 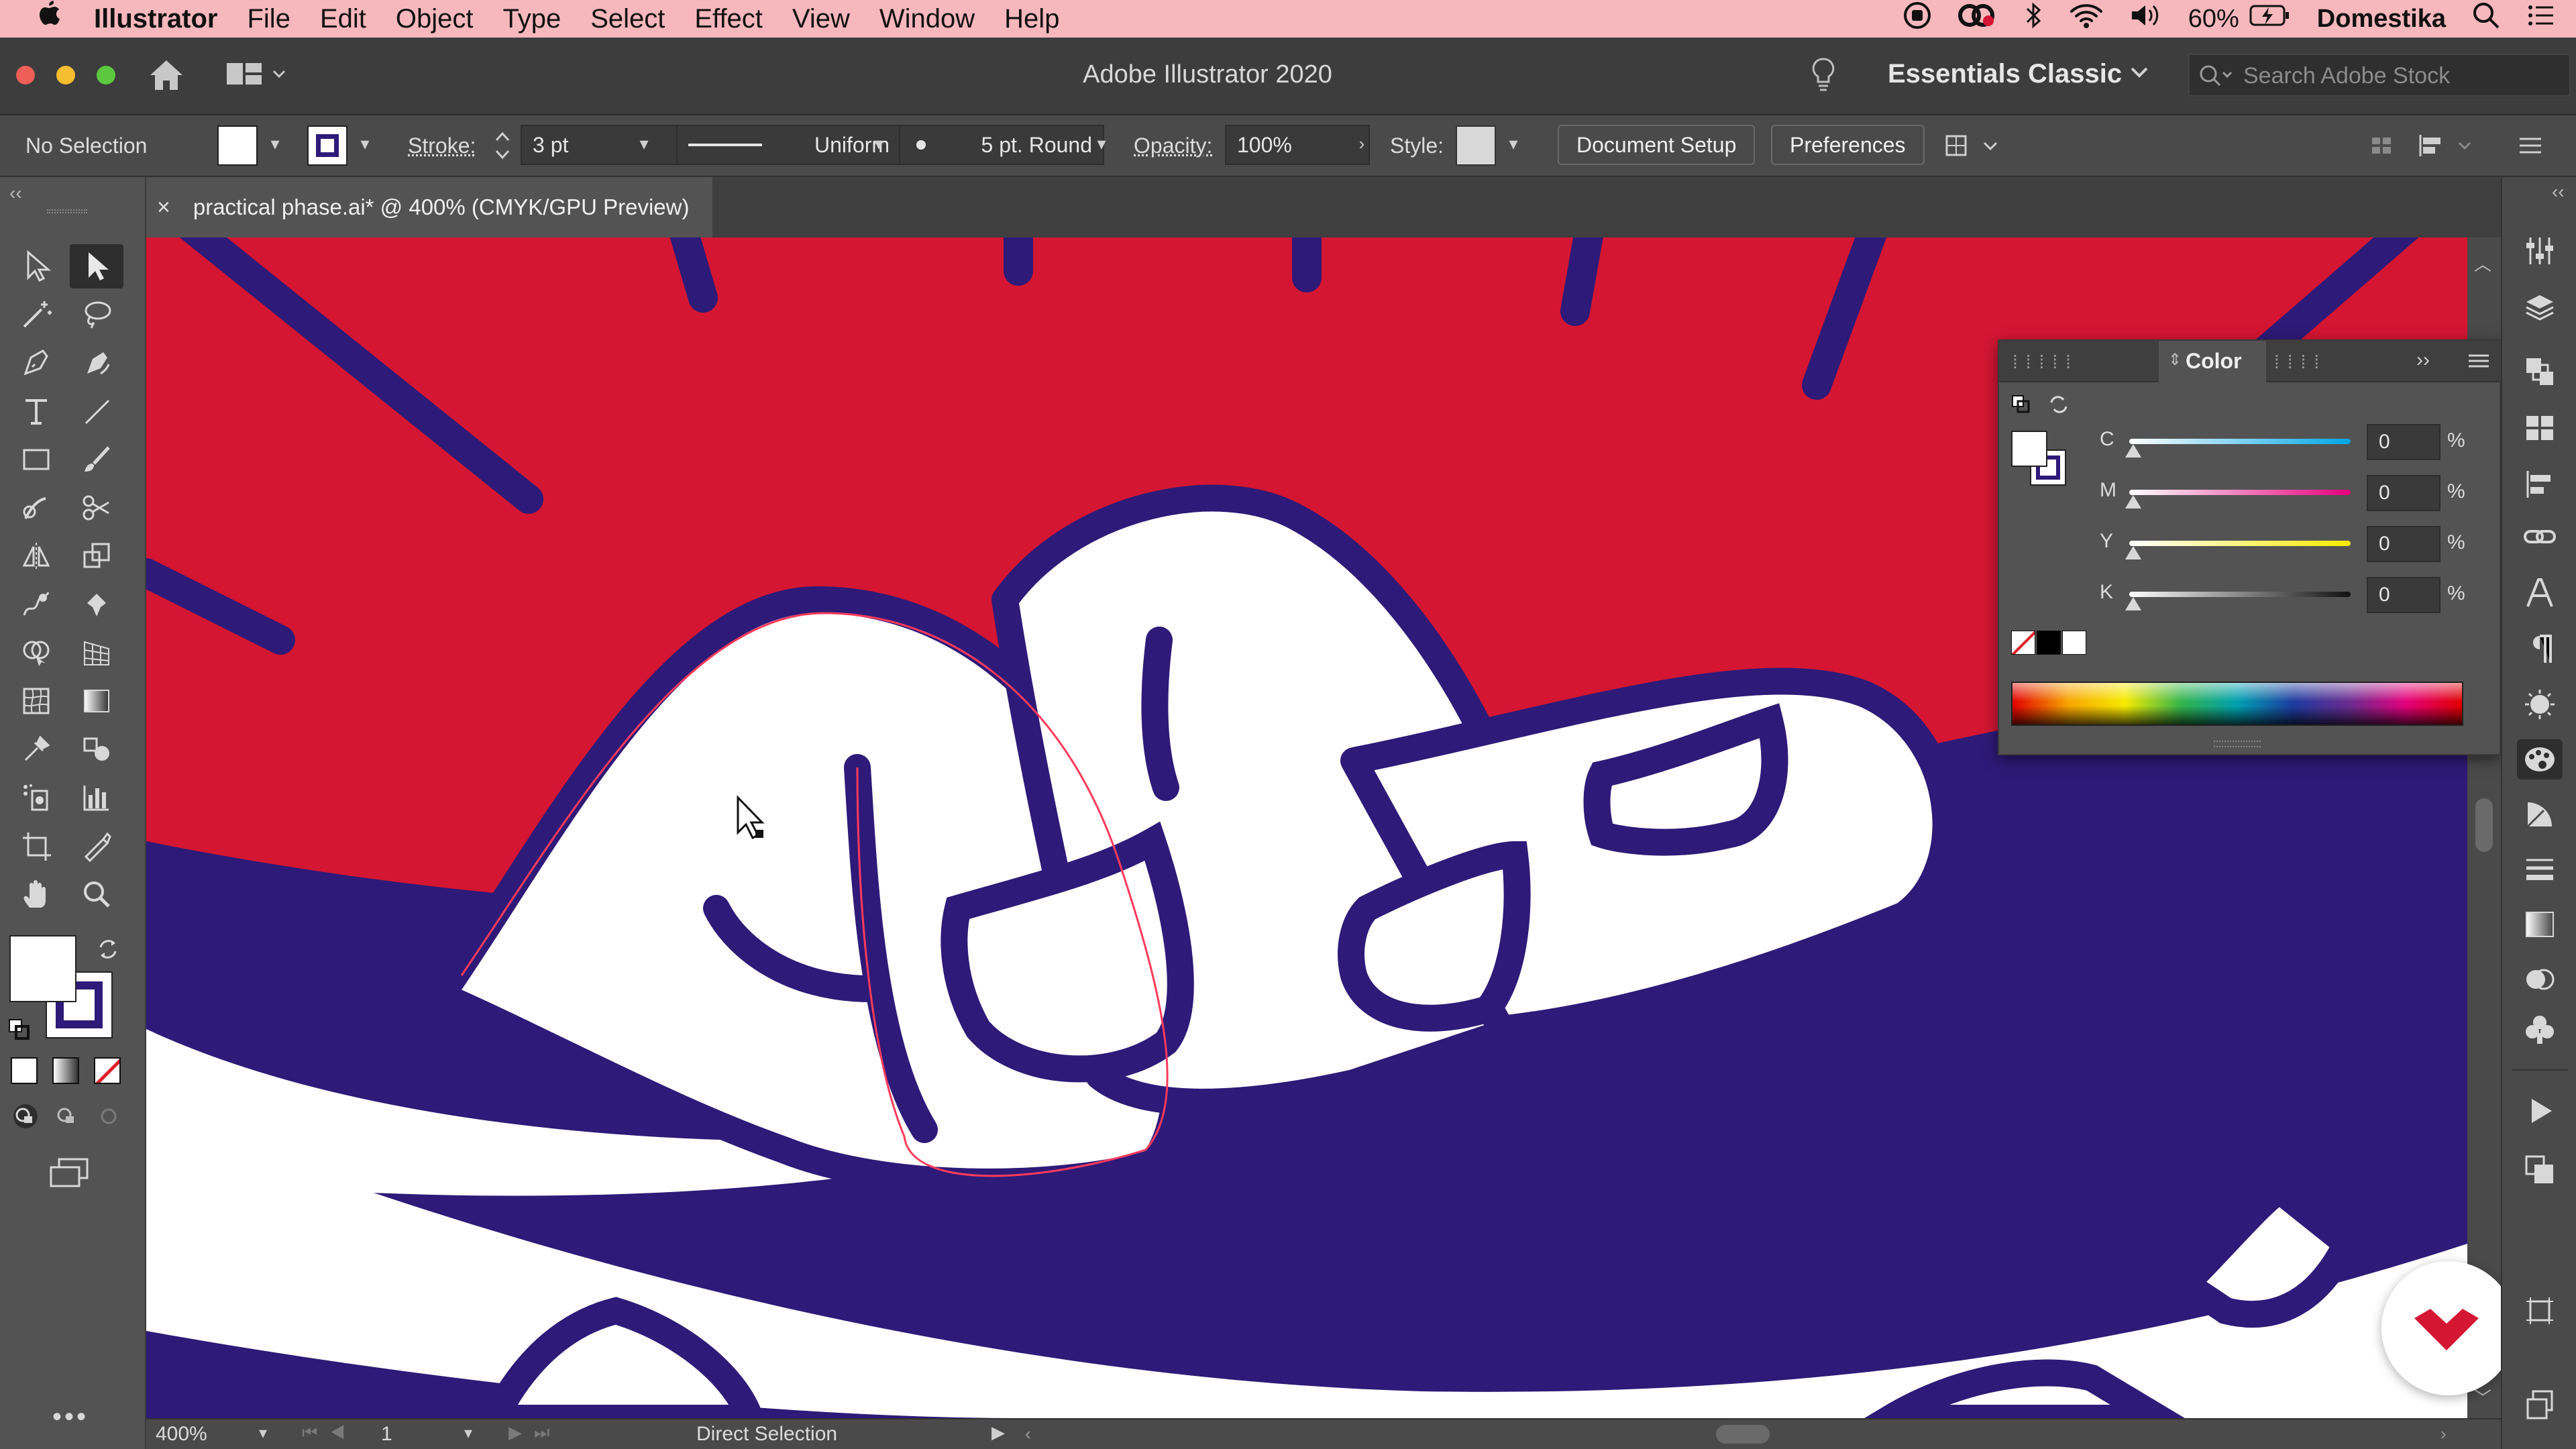 I want to click on blend-tool-icon, so click(x=96, y=749).